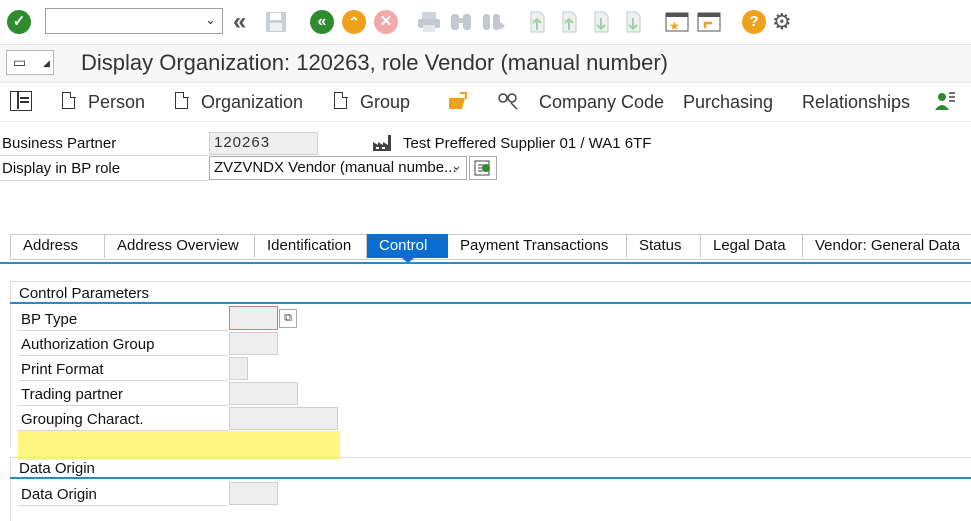 Image resolution: width=971 pixels, height=521 pixels. I want to click on exit-icon: ⌃, so click(354, 22).